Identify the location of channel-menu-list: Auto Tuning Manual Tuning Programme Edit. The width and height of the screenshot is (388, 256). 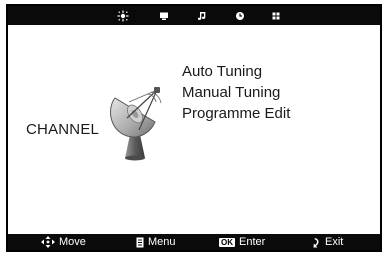
(236, 93).